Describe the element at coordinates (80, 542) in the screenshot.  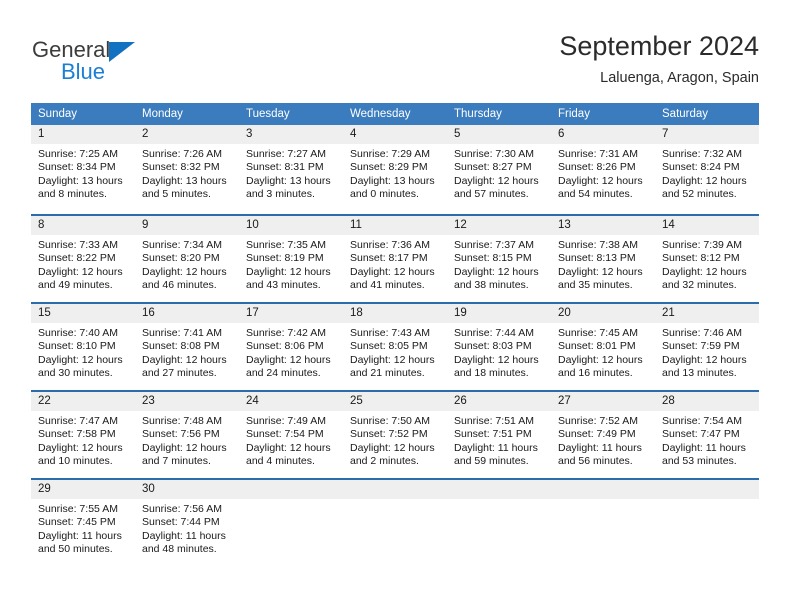
I see `daylight-text: Daylight: 11 hours and 50 minutes.` at that location.